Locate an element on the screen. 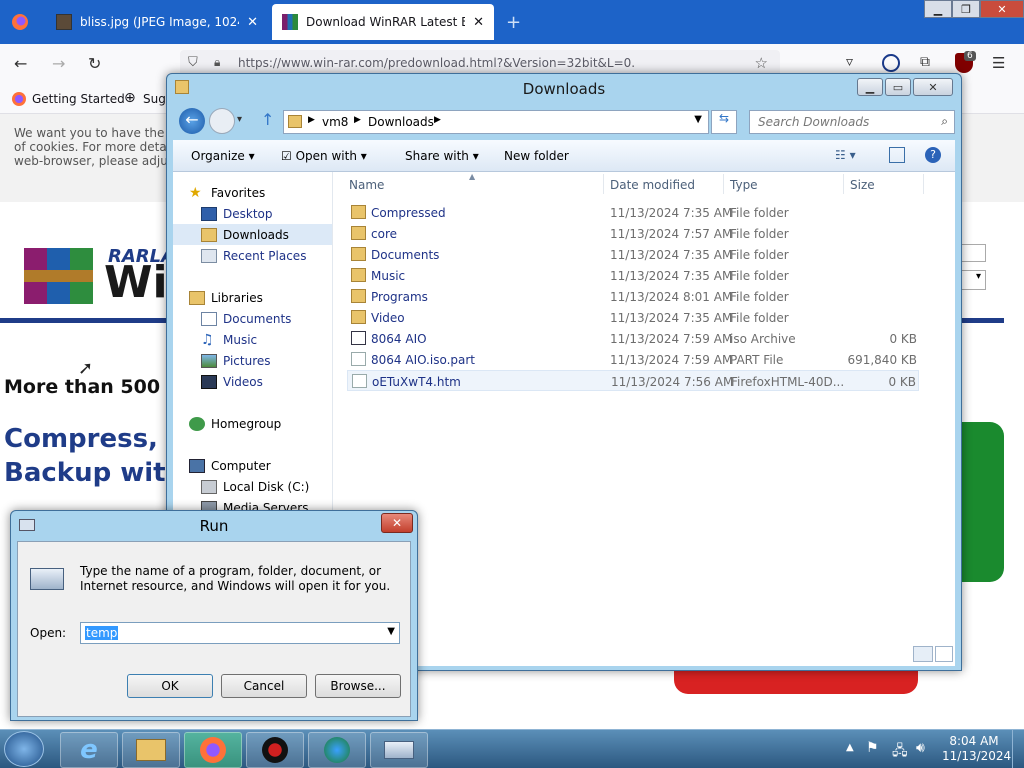  run-open-input: temp ▼ is located at coordinates (240, 633).